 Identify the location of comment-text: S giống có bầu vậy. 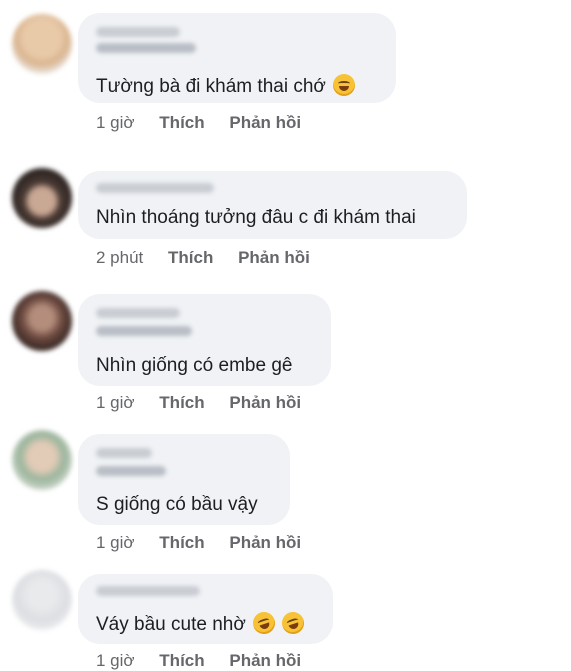
(177, 505).